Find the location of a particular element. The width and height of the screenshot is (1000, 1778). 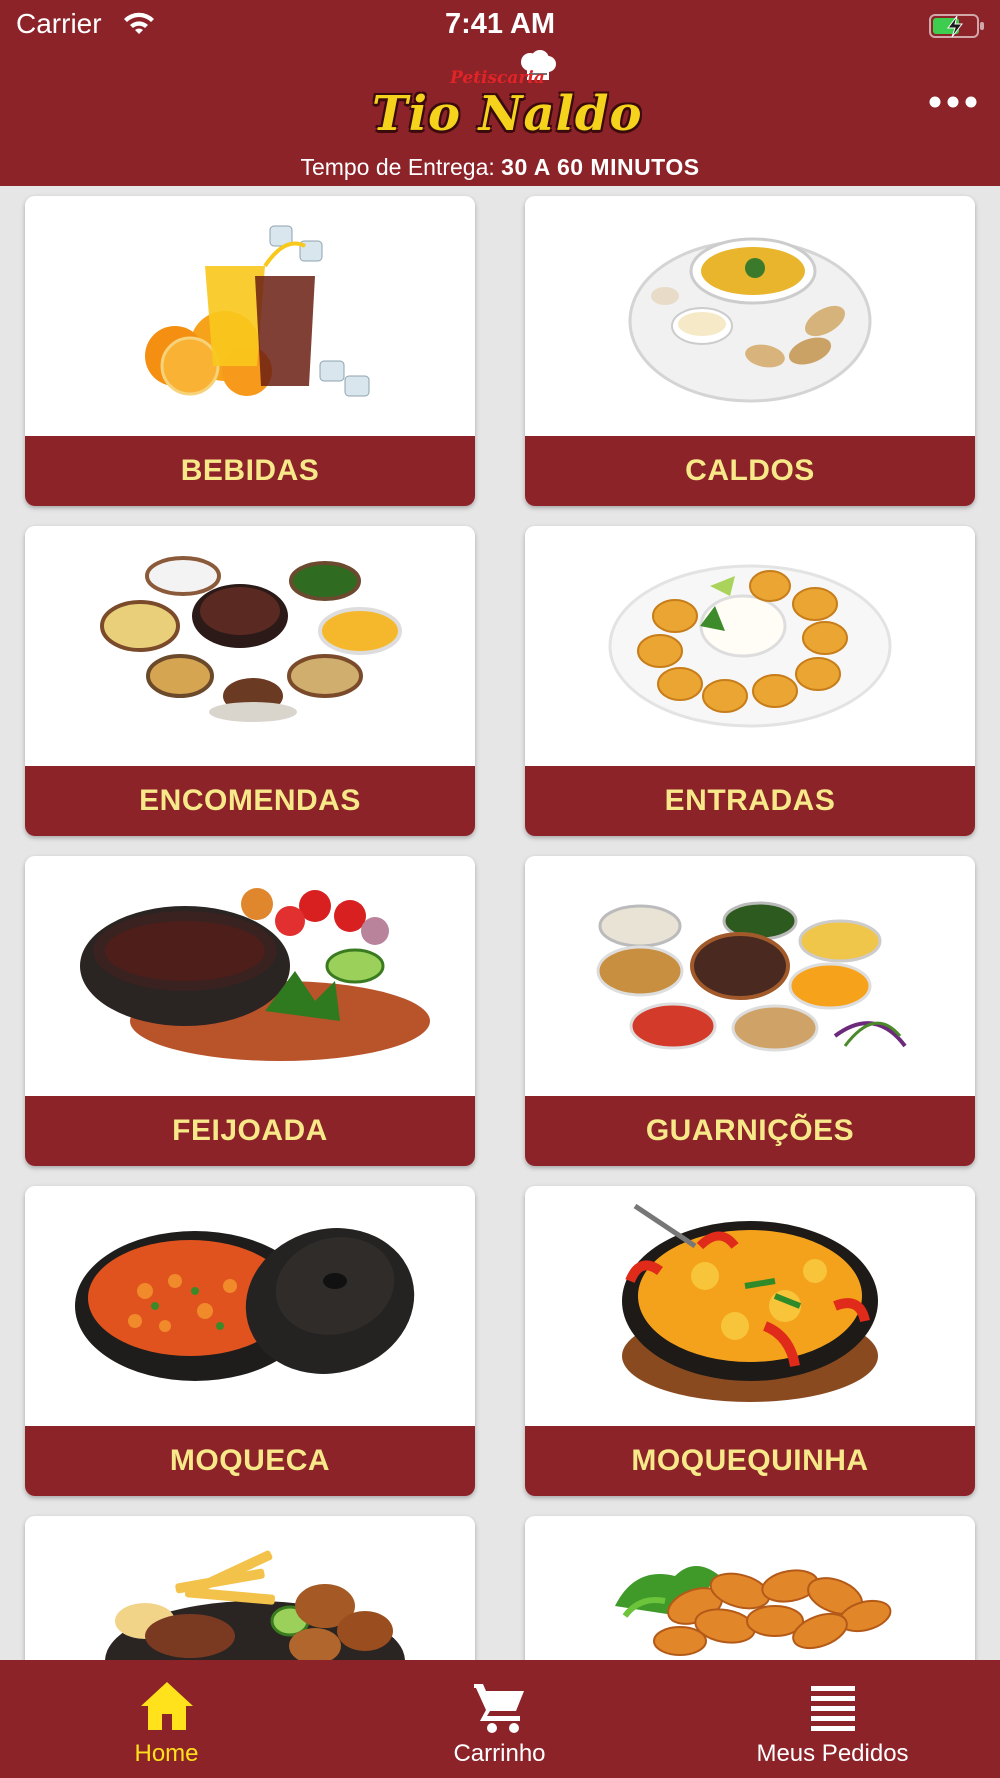

logo-subtitle: Petiscaria is located at coordinates (497, 78).